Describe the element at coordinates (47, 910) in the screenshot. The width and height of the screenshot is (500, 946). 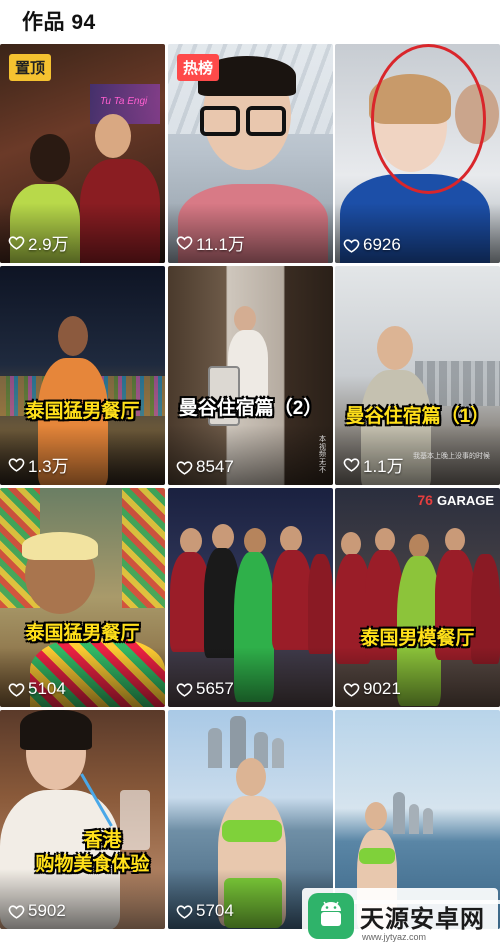
I see `likes-value: 5902` at that location.